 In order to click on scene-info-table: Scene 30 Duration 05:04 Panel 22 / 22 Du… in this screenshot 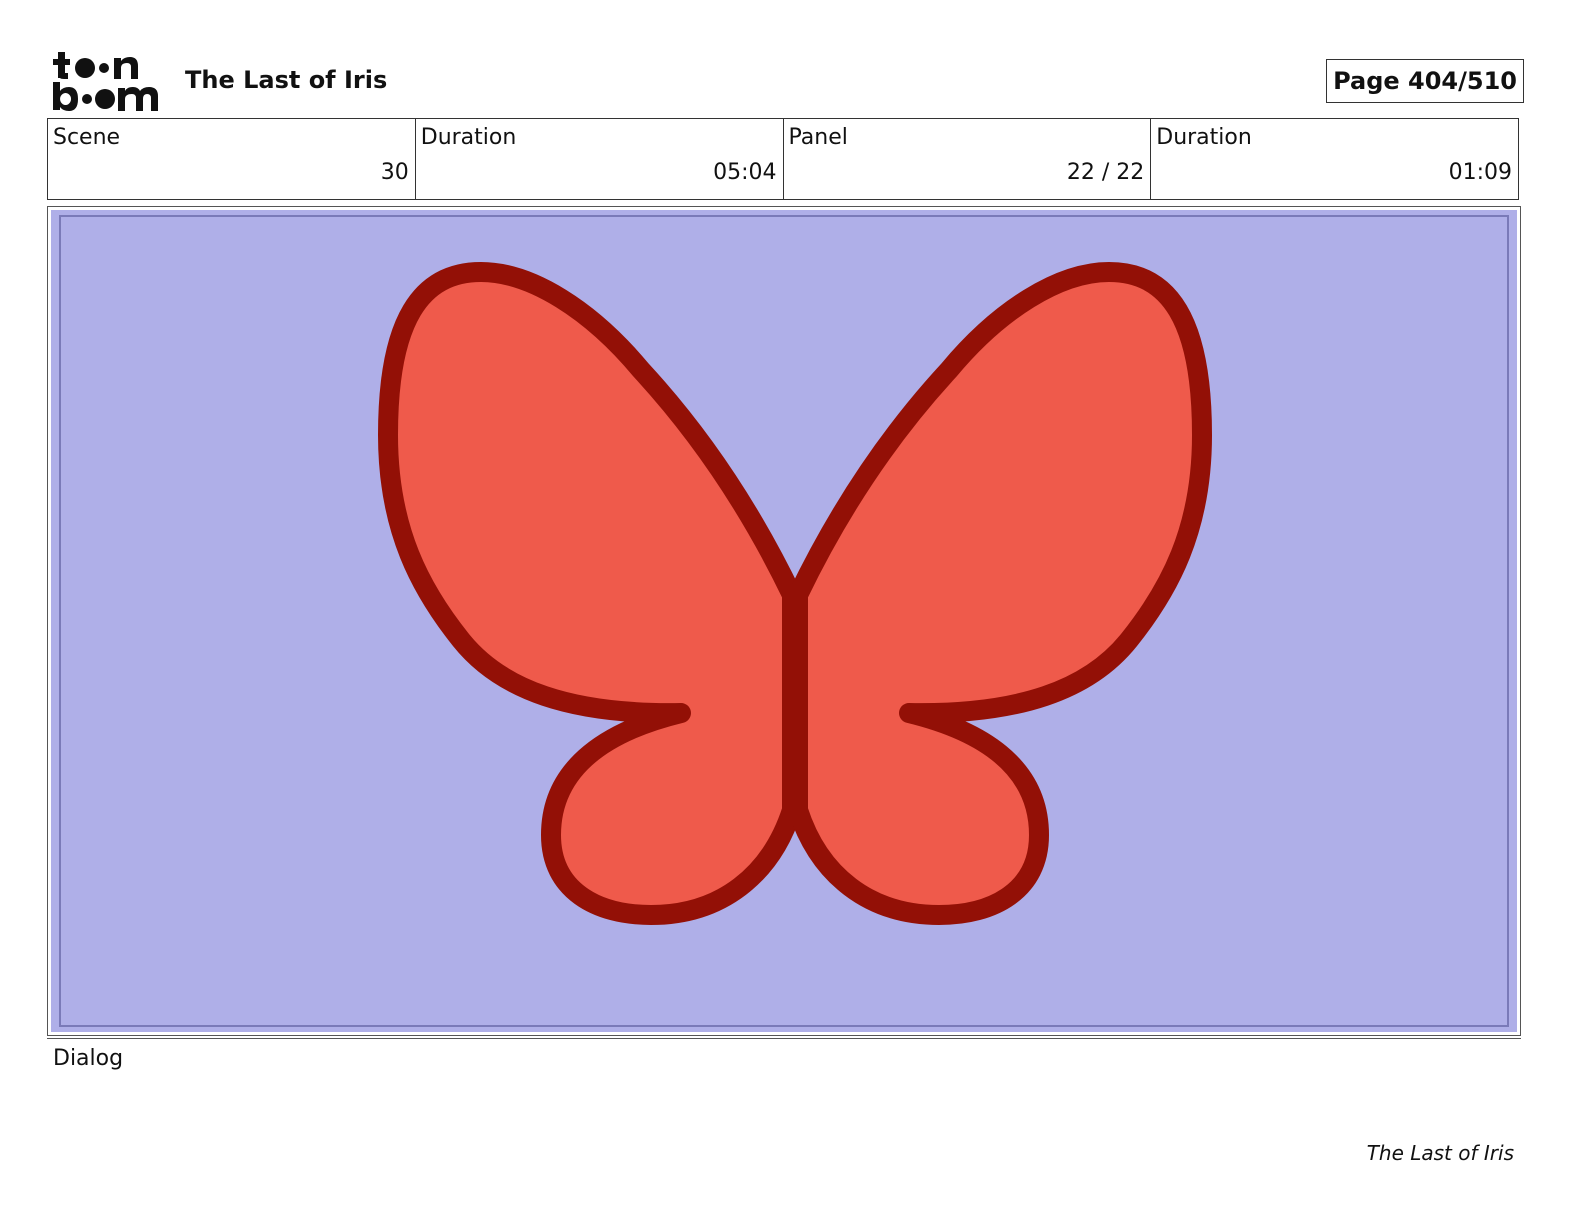, I will do `click(783, 159)`.